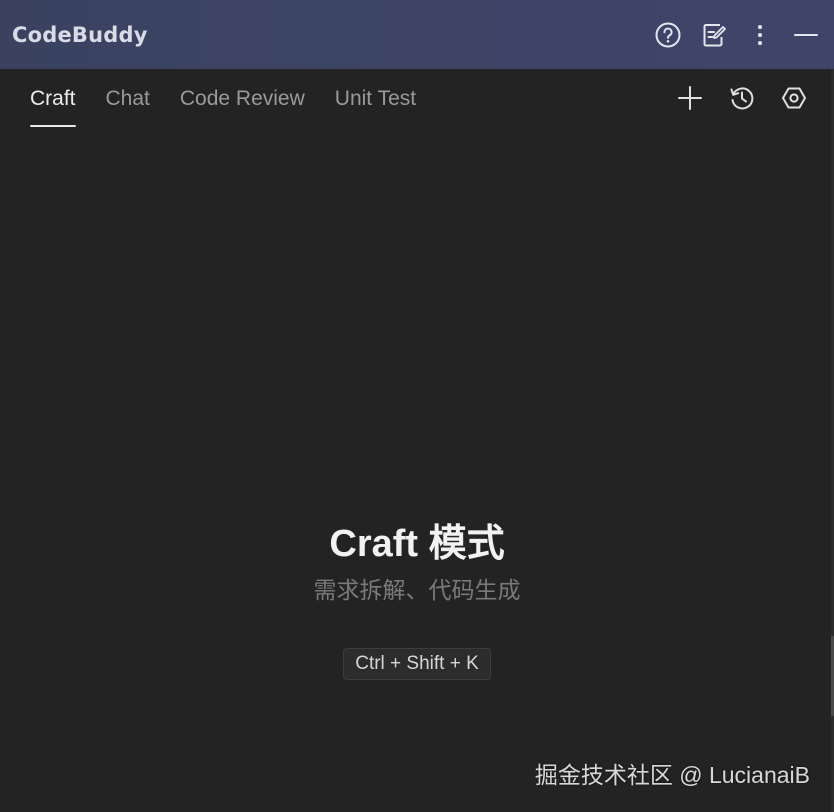 This screenshot has height=812, width=834. Describe the element at coordinates (242, 98) in the screenshot. I see `tab-code-review: Code Review` at that location.